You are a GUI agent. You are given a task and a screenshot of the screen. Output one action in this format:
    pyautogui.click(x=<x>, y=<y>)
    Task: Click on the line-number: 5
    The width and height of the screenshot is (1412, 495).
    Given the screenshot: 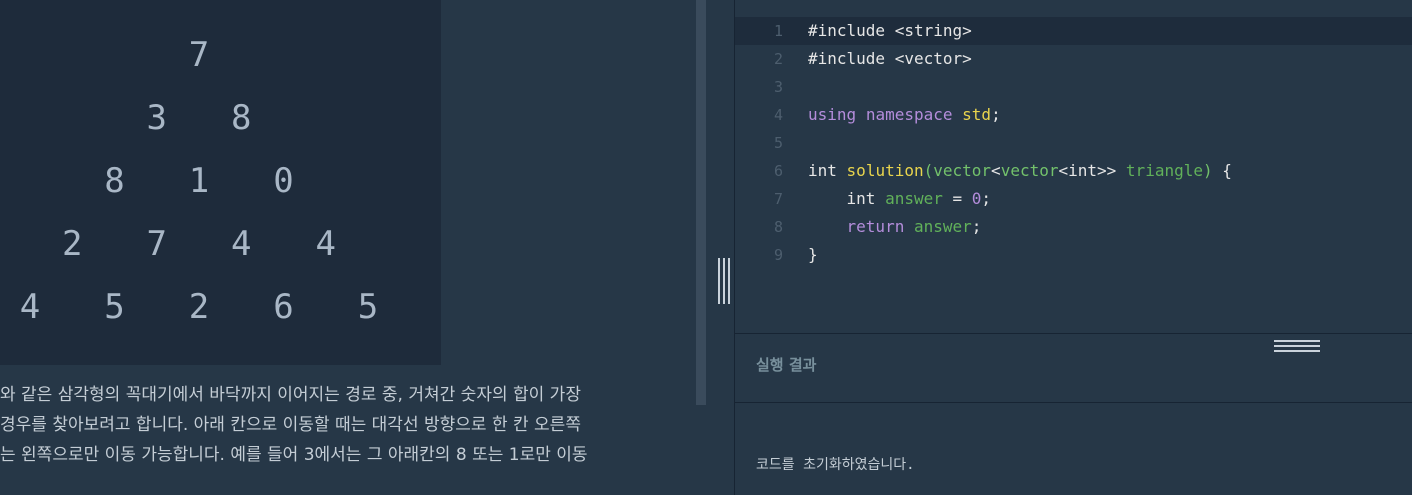 What is the action you would take?
    pyautogui.click(x=778, y=143)
    